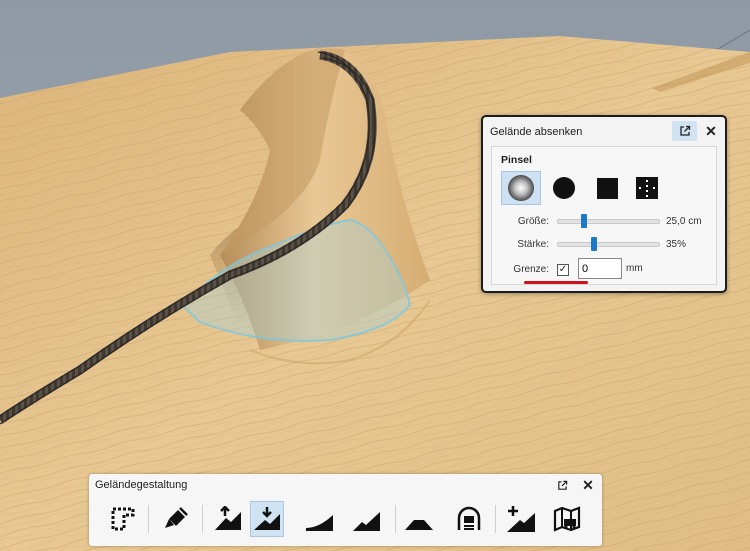  What do you see at coordinates (556, 282) in the screenshot?
I see `highlight-underline` at bounding box center [556, 282].